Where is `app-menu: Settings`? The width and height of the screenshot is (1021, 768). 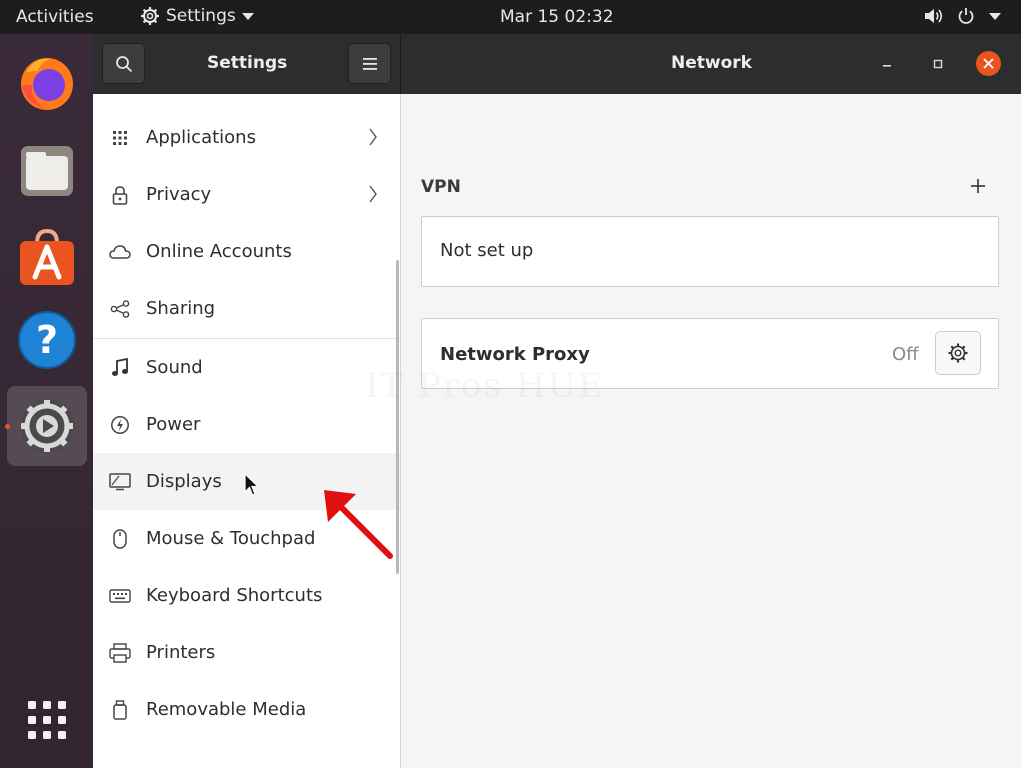 app-menu: Settings is located at coordinates (197, 16).